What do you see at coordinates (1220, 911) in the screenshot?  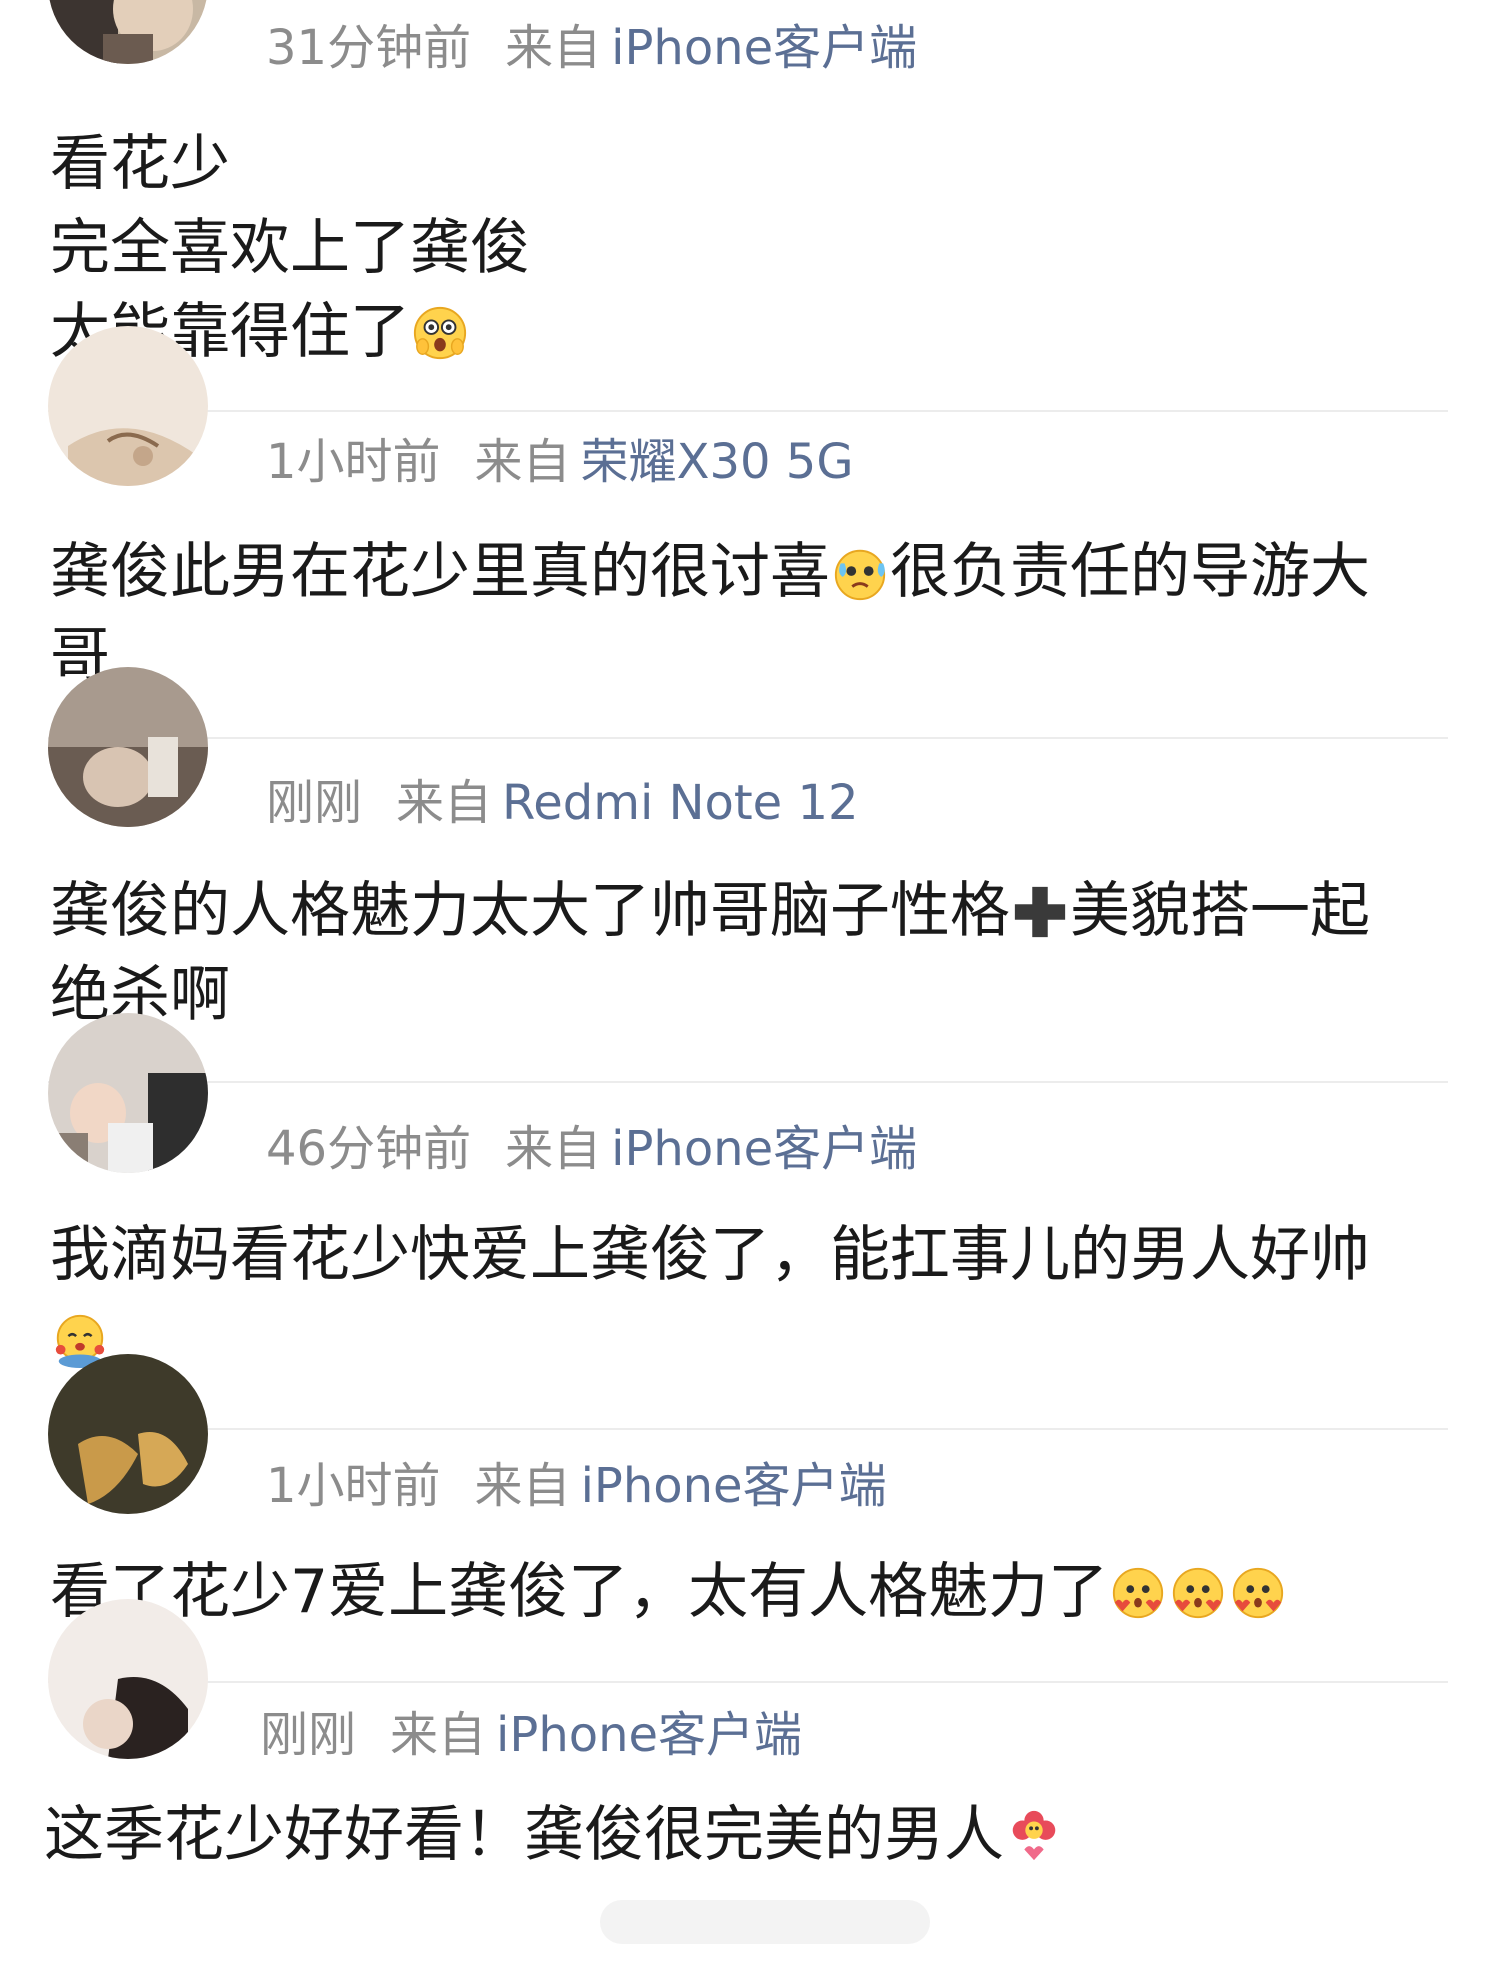 I see `comment-line-text: 美貌搭一起` at bounding box center [1220, 911].